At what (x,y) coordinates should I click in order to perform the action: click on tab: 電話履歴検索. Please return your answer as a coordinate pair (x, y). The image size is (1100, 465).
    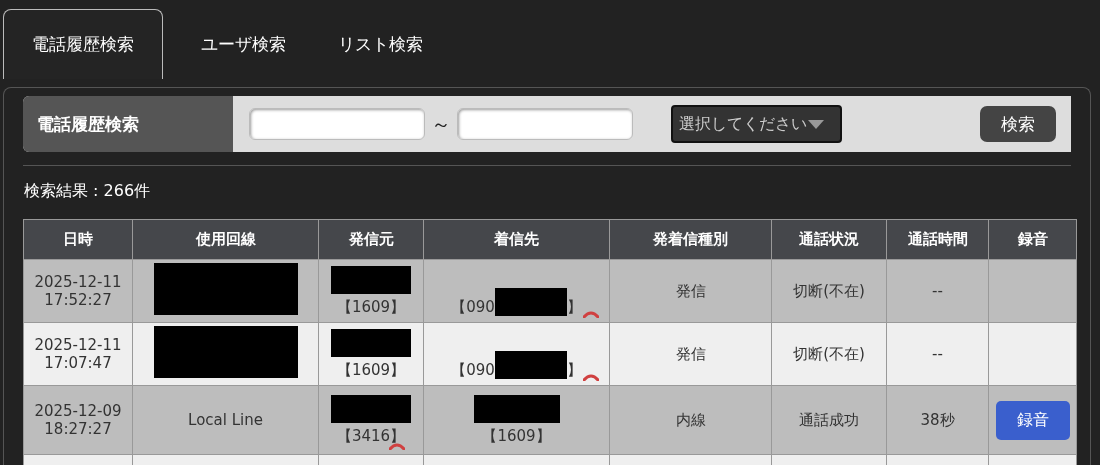
    Looking at the image, I should click on (83, 44).